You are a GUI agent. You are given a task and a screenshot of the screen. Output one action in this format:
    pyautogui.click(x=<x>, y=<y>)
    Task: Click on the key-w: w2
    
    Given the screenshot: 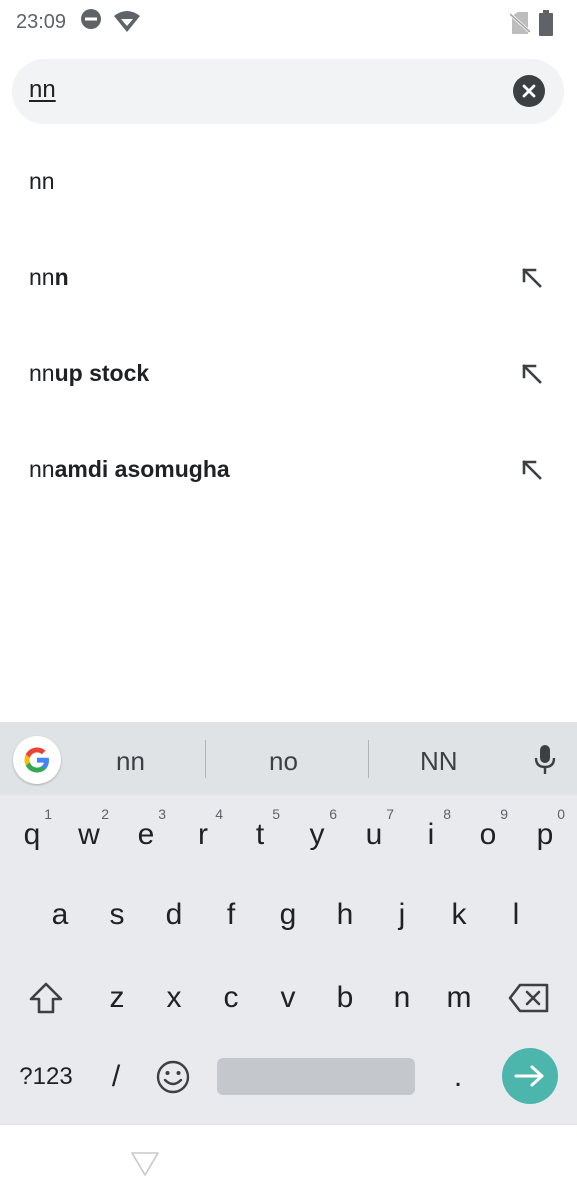 What is the action you would take?
    pyautogui.click(x=89, y=835)
    